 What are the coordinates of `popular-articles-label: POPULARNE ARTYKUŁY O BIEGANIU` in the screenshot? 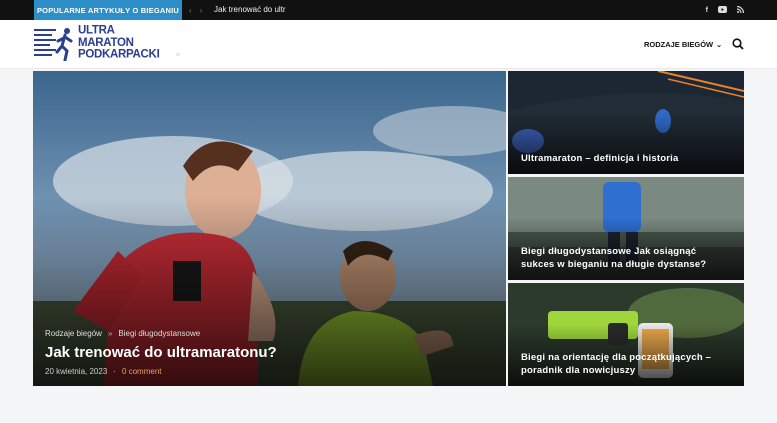 It's located at (108, 10).